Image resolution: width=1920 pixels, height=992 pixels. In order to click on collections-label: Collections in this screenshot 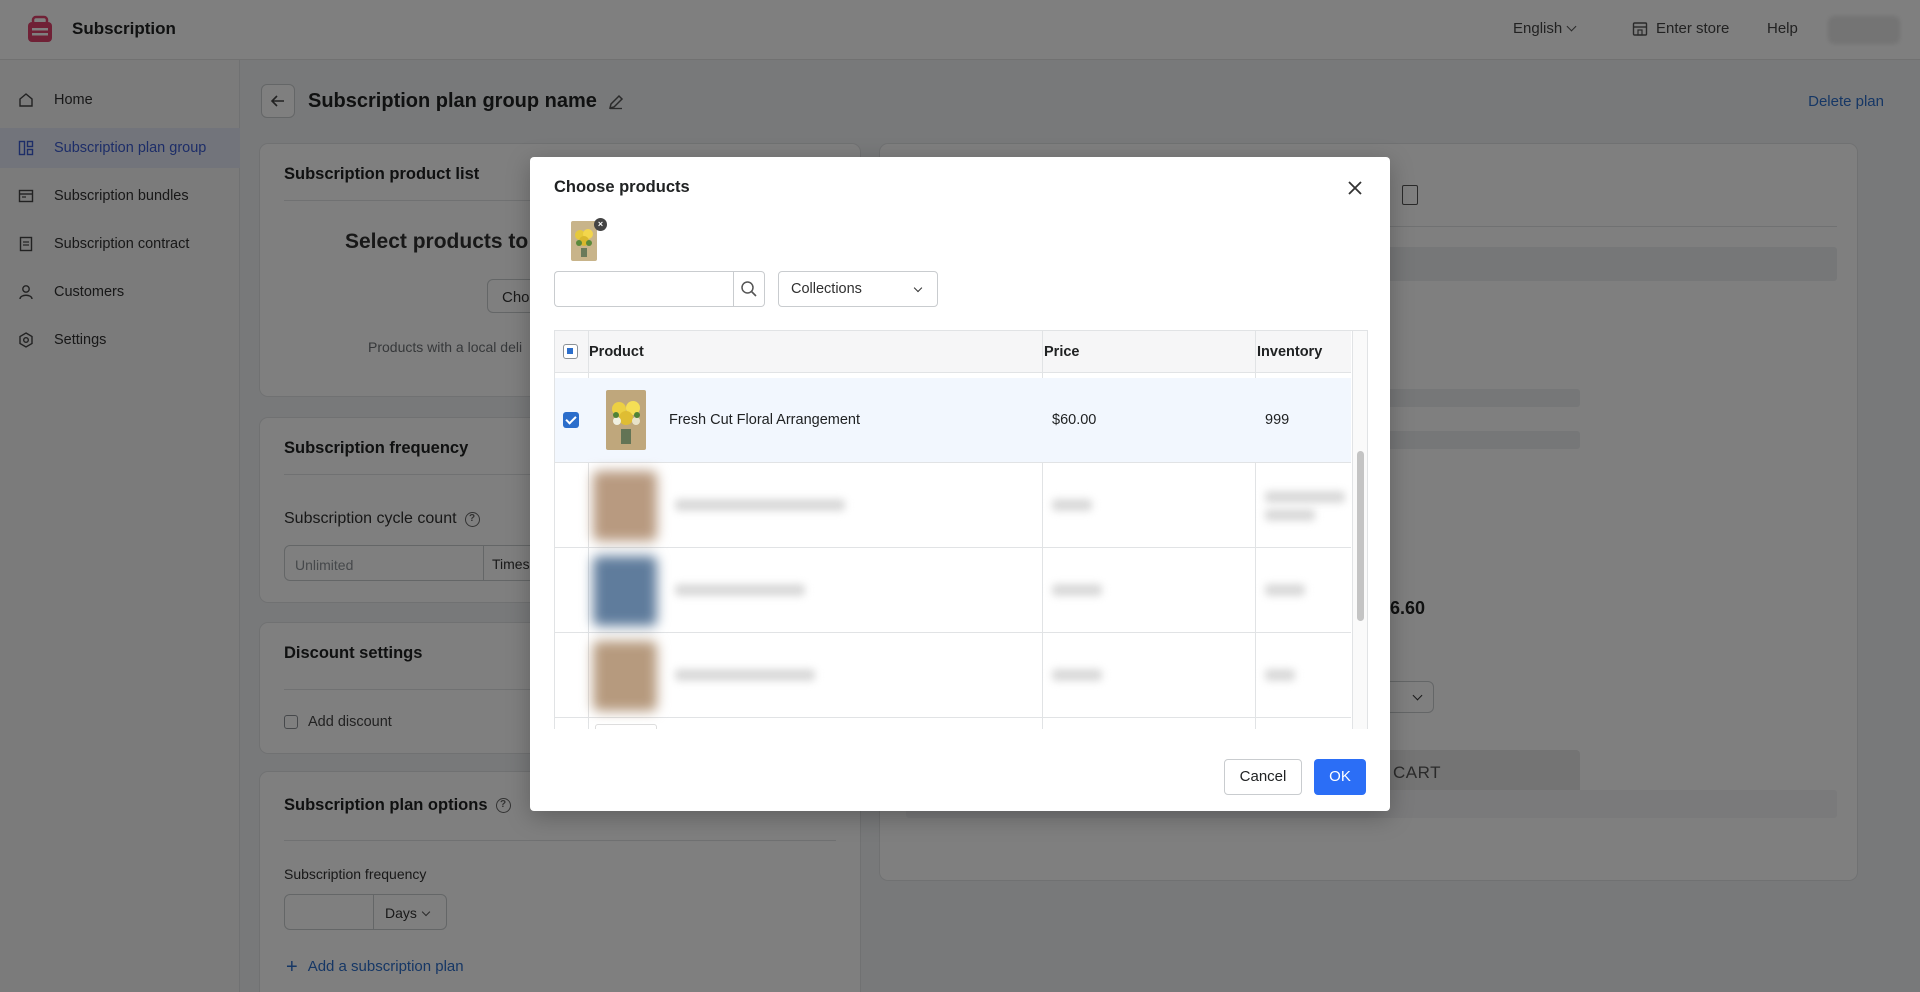, I will do `click(826, 289)`.